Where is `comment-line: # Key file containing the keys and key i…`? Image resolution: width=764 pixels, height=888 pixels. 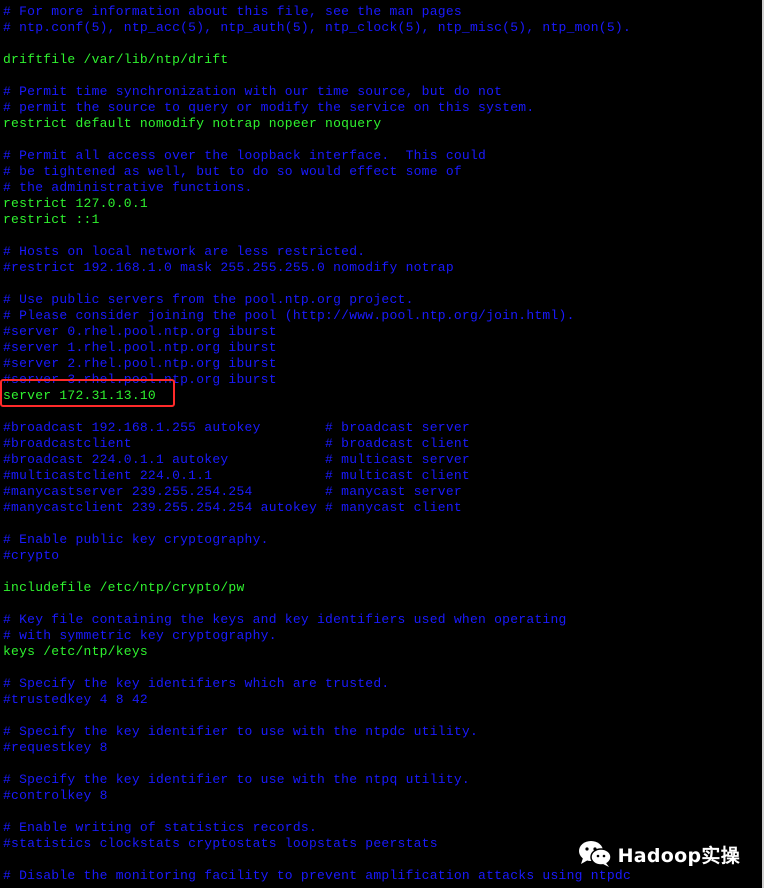 comment-line: # Key file containing the keys and key i… is located at coordinates (285, 619).